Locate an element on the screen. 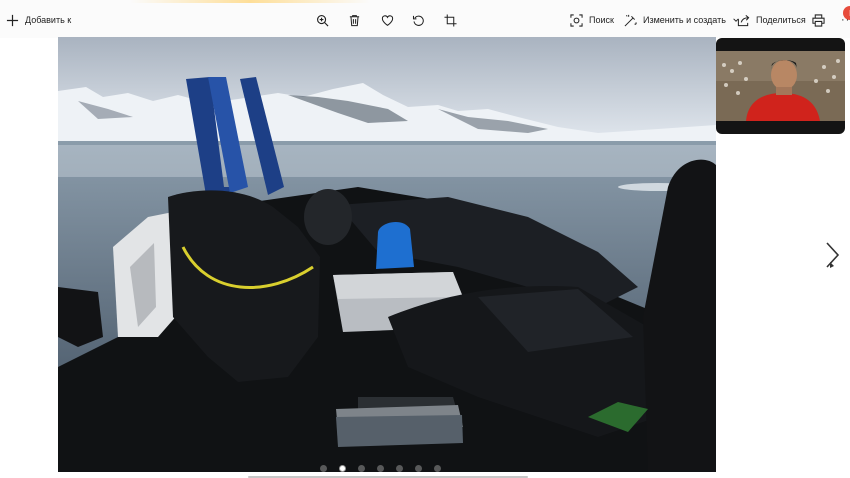 This screenshot has height=478, width=850. more-options-button: ··· Н is located at coordinates (845, 18).